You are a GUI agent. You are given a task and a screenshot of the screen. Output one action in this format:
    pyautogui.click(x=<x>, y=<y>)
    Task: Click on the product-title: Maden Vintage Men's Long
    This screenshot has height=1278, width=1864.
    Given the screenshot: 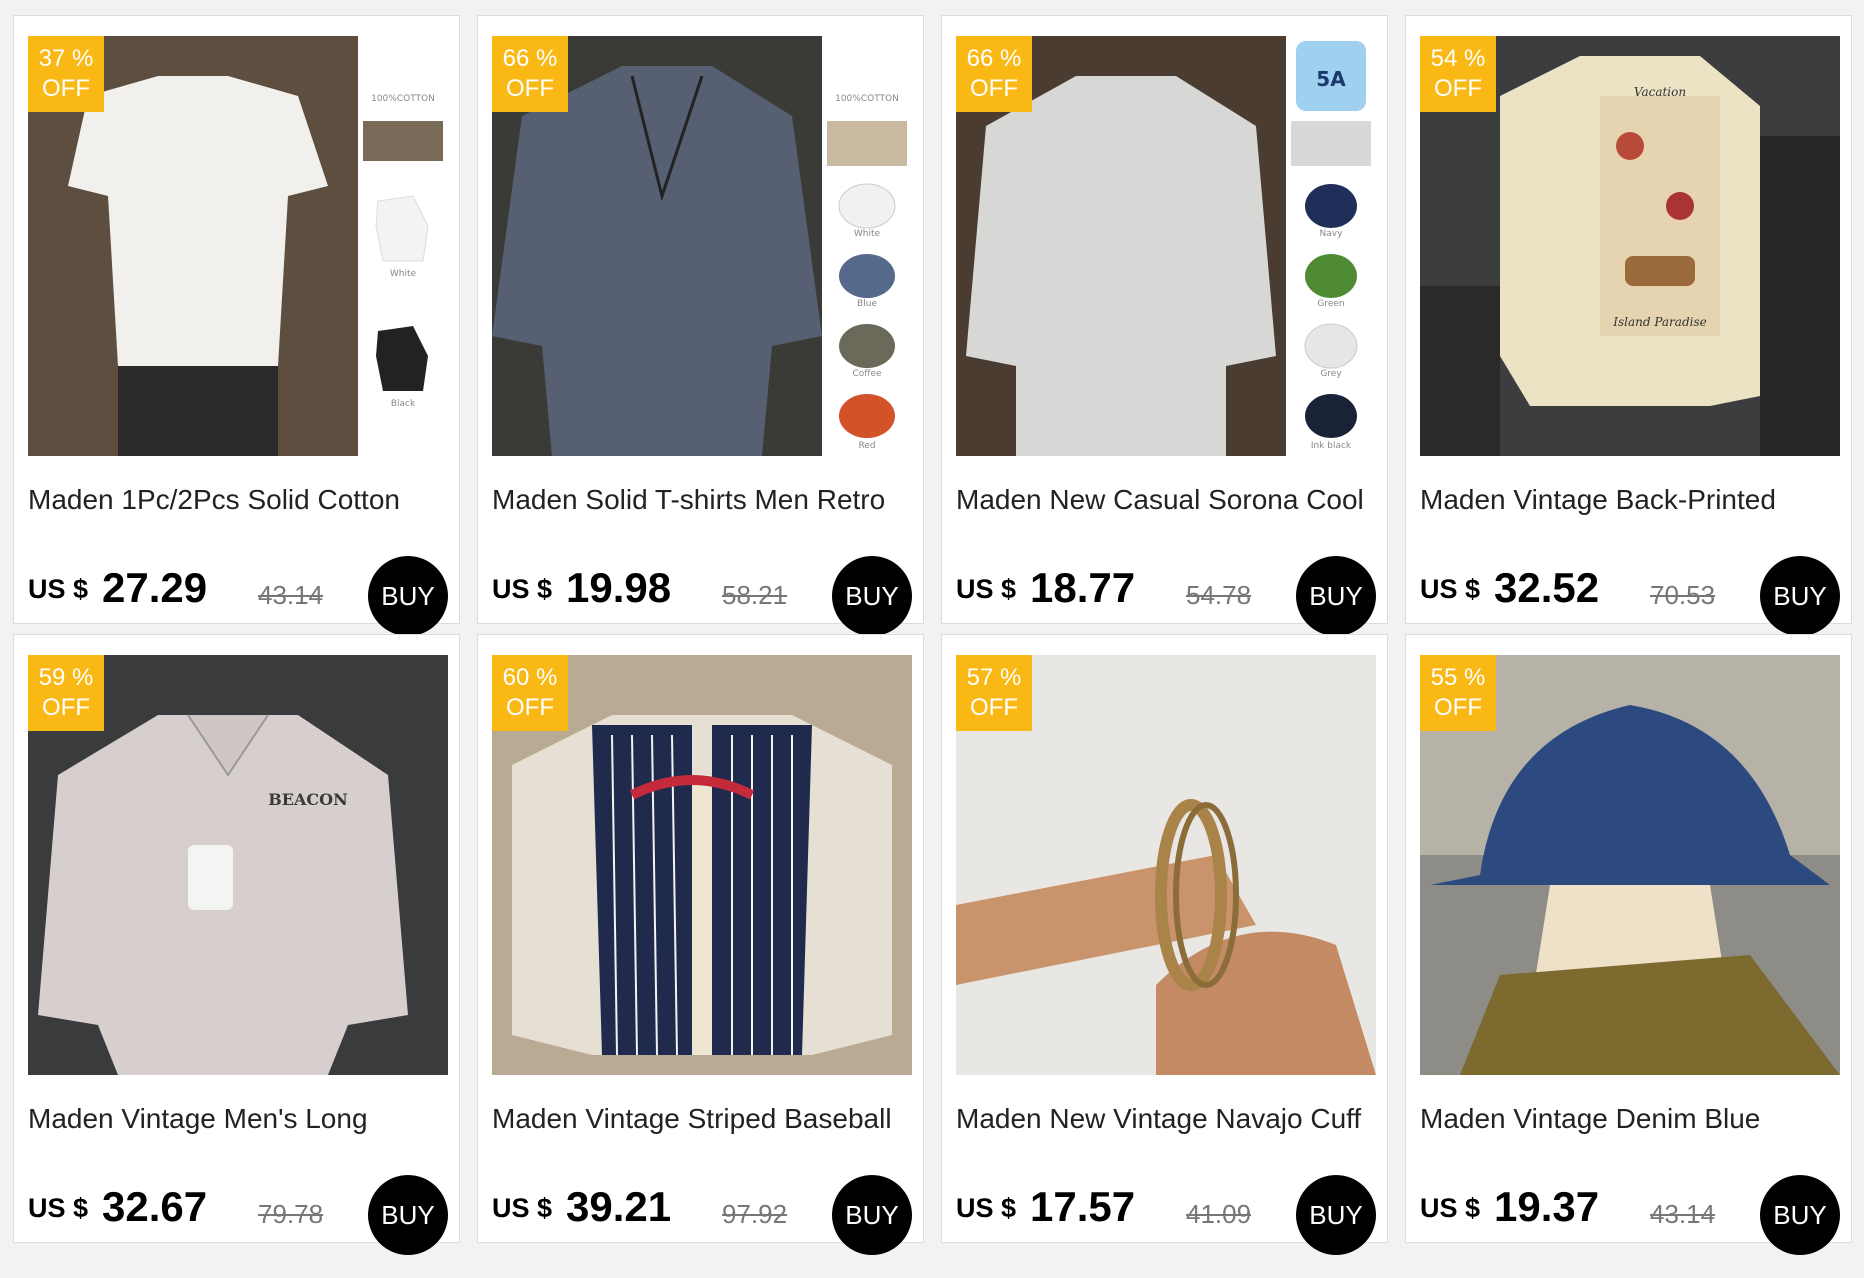 What is the action you would take?
    pyautogui.click(x=238, y=1119)
    